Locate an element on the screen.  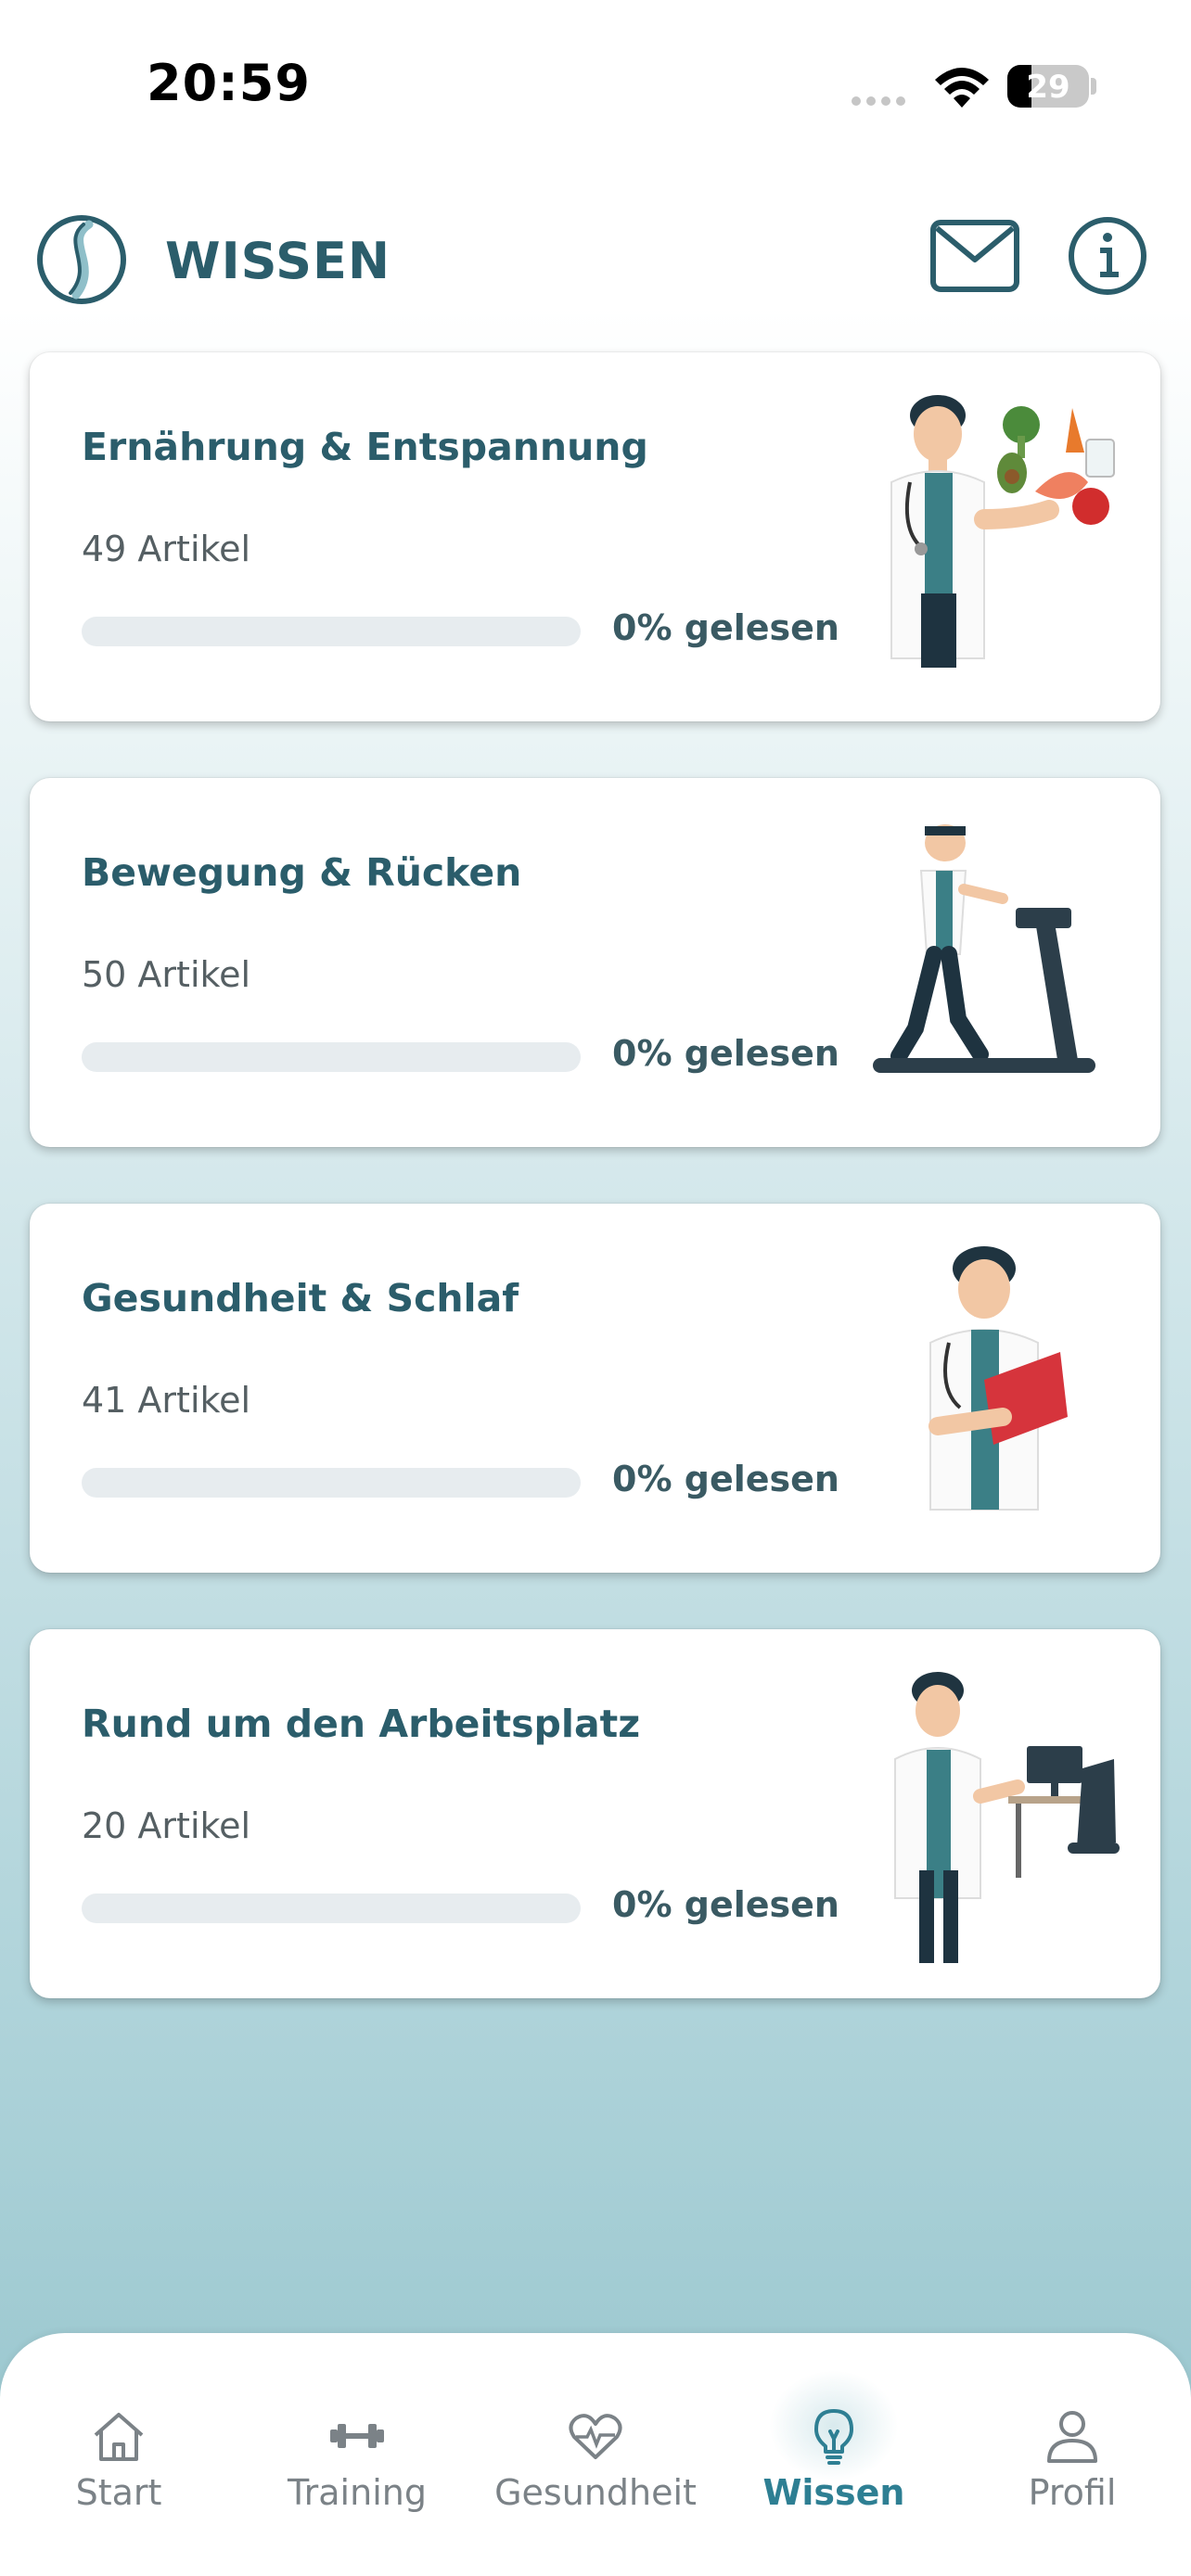
article-count: 41 Artikel is located at coordinates (166, 1400).